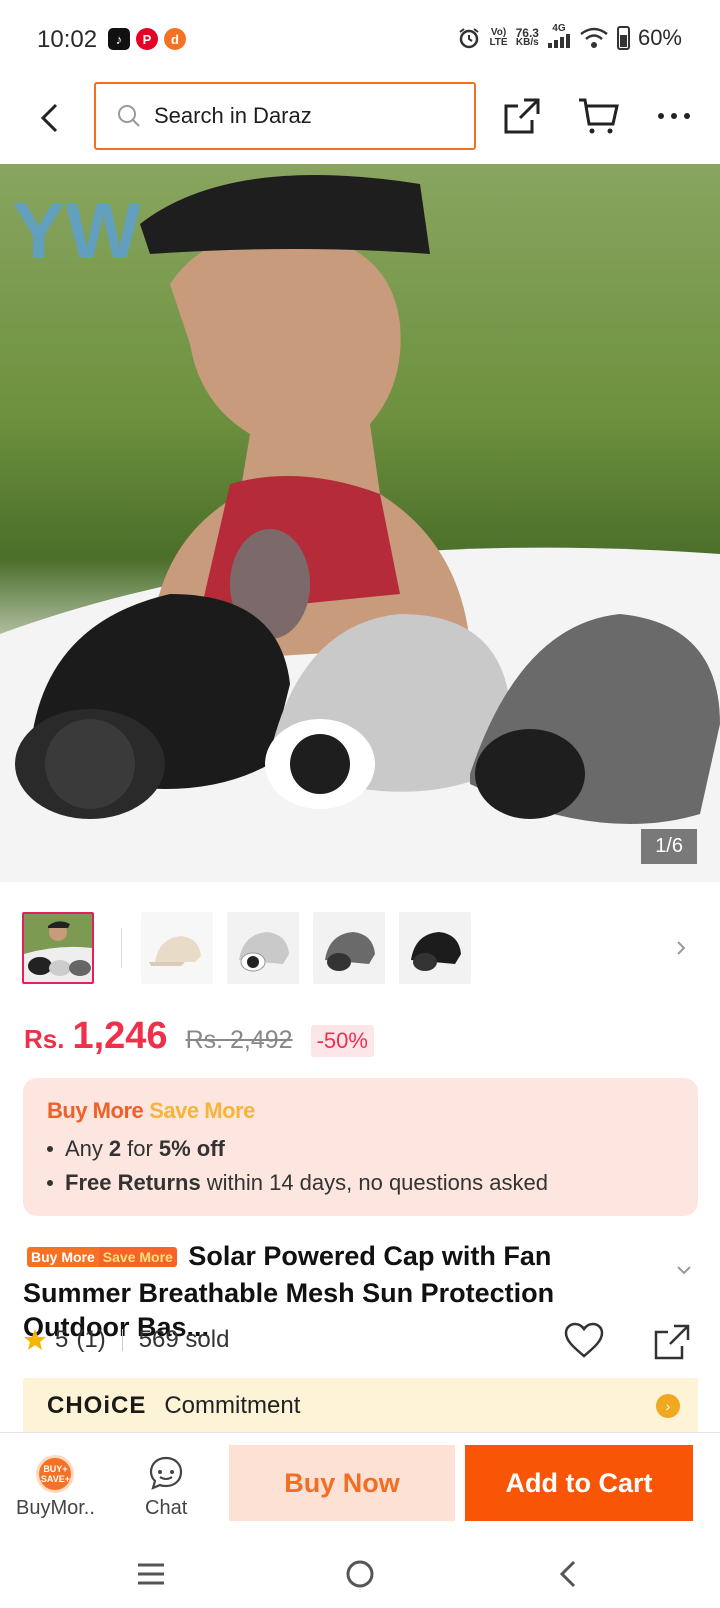 This screenshot has height=1608, width=720. Describe the element at coordinates (498, 37) in the screenshot. I see `volte-indicator: Vo) LTE` at that location.